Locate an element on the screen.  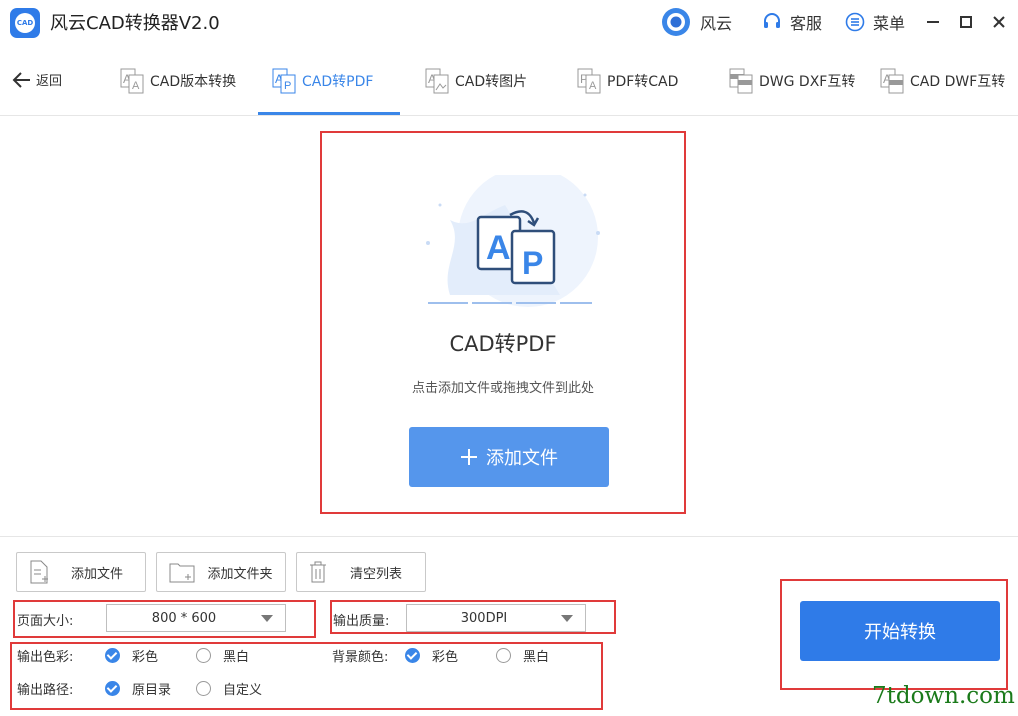
output-path-label: 输出路径: is located at coordinates (45, 690).